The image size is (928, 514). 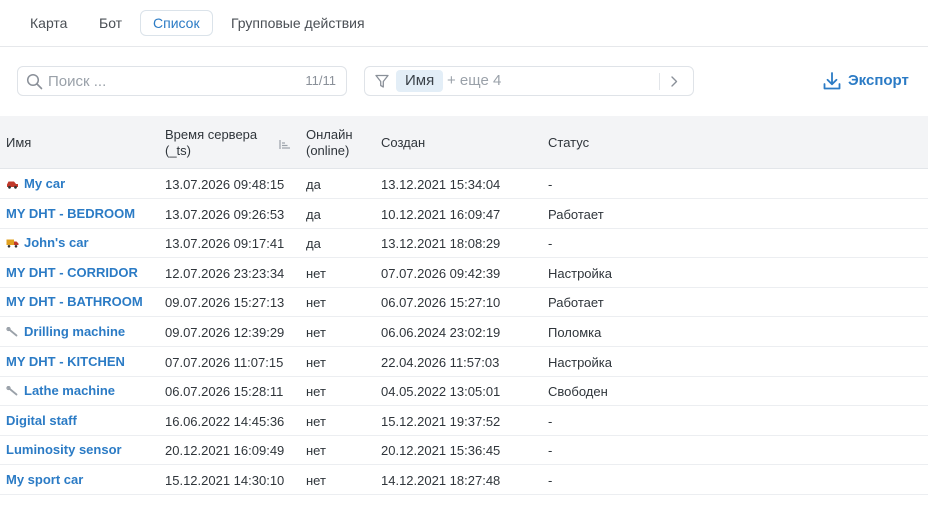 What do you see at coordinates (441, 303) in the screenshot?
I see `created-cell: 06.07.2026 15:27:10` at bounding box center [441, 303].